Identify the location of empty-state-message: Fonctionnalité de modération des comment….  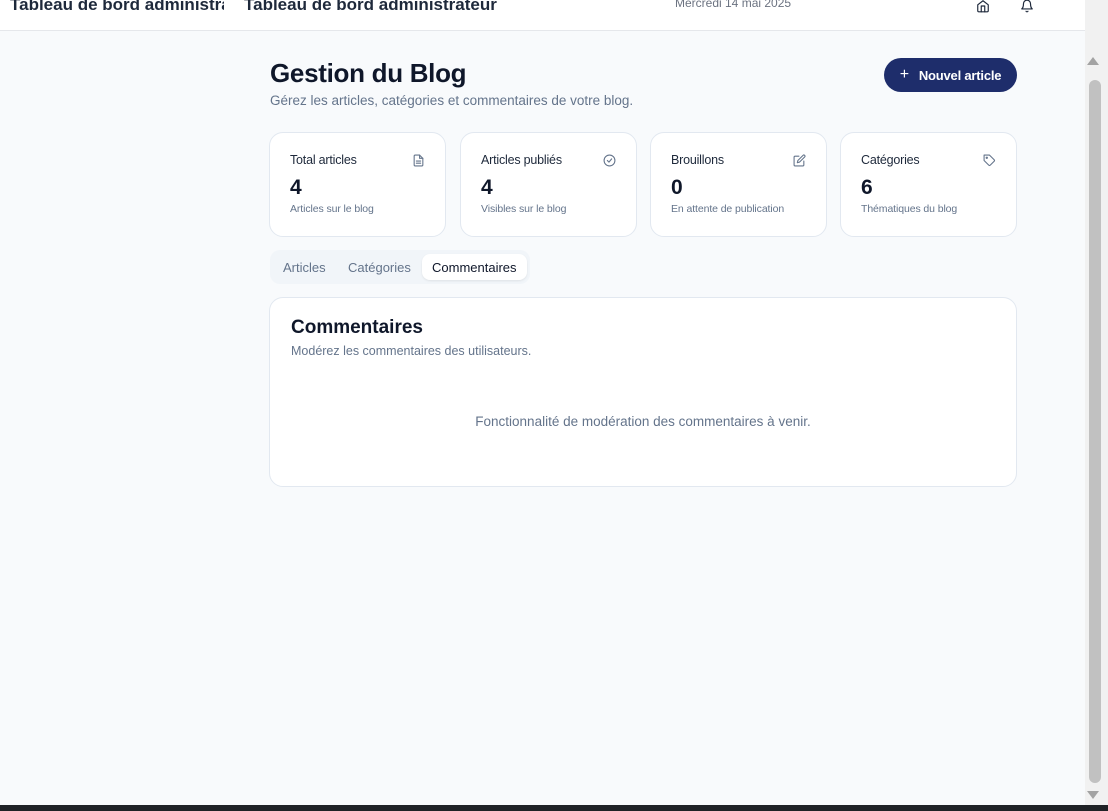
(643, 421).